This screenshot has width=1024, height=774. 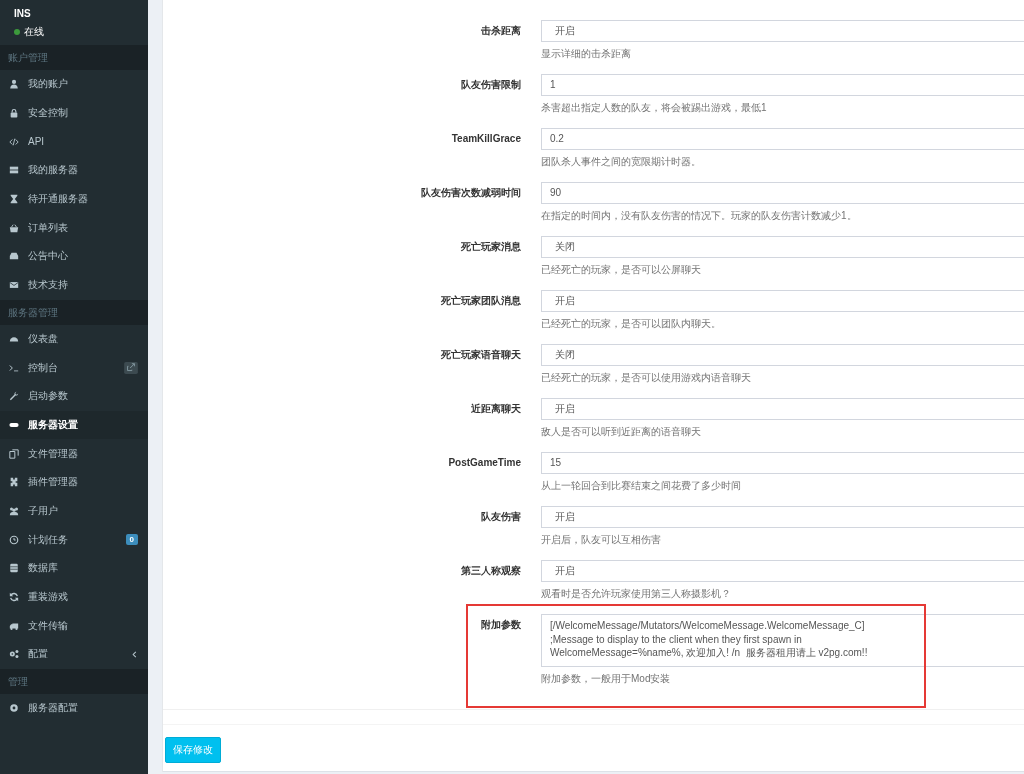 I want to click on sidebar-item: 服务器配置, so click(x=74, y=708).